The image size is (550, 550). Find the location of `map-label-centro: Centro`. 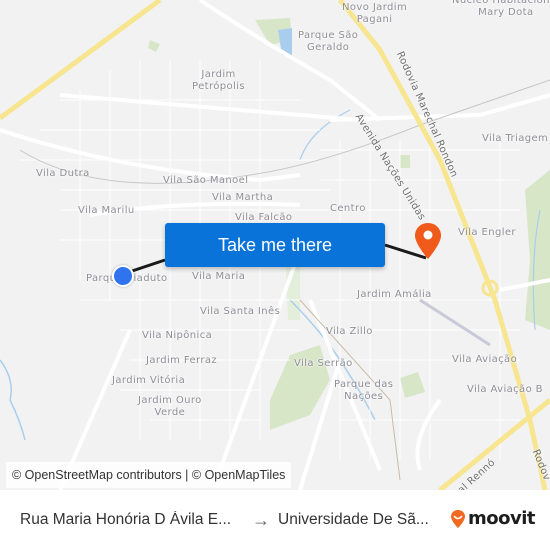

map-label-centro: Centro is located at coordinates (348, 208).